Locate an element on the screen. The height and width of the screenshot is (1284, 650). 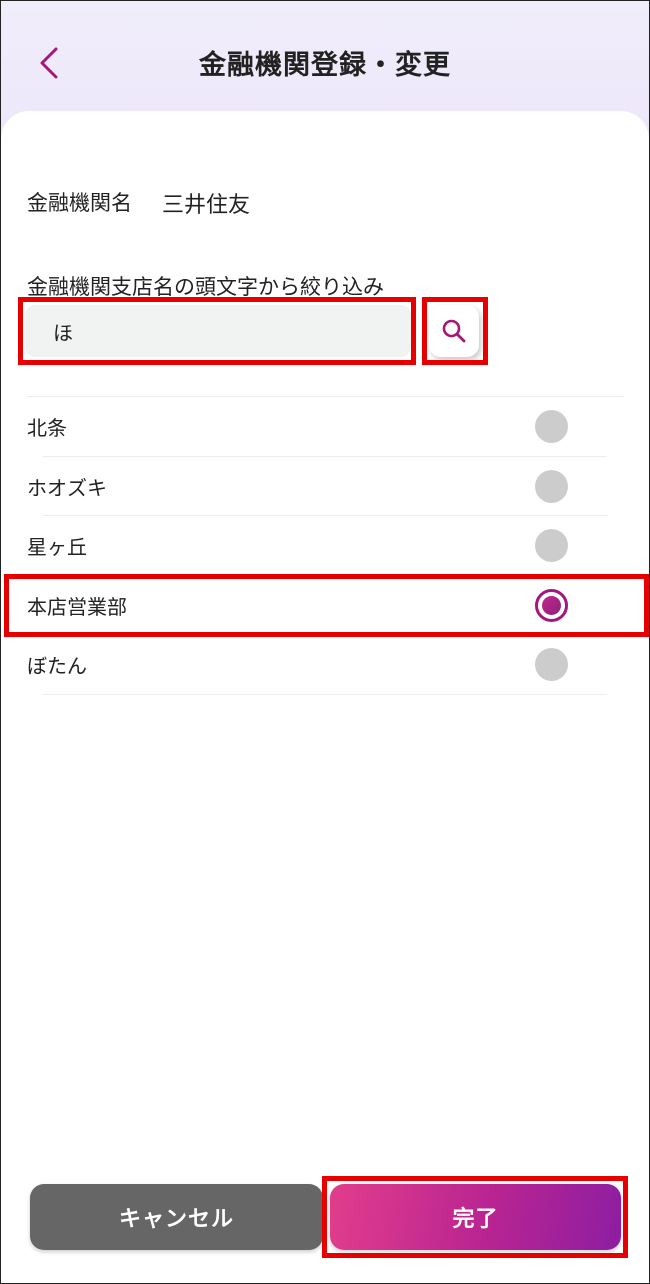
branch-item: ホオズキ is located at coordinates (325, 487).